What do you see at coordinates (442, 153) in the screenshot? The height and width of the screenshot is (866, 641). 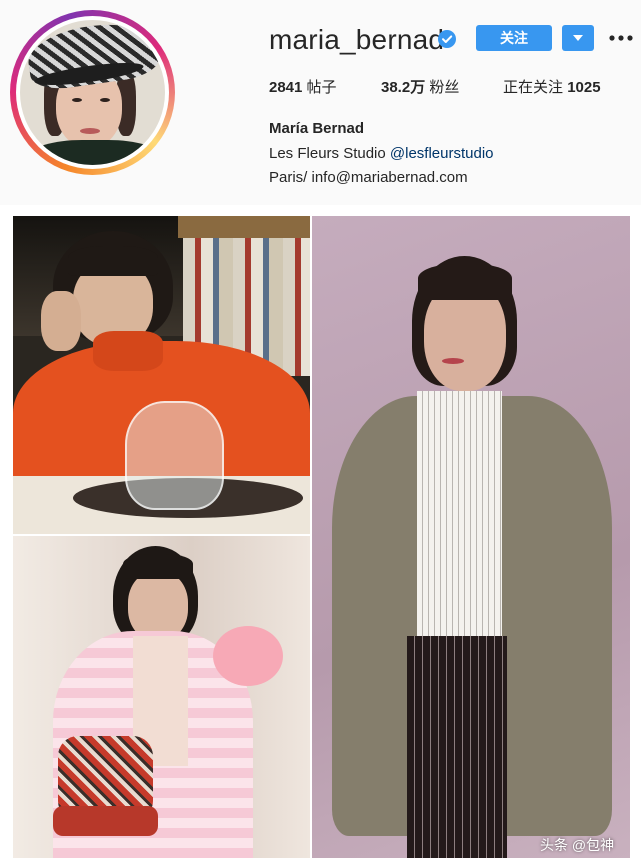 I see `bio-mention-link: @lesfleurstudio` at bounding box center [442, 153].